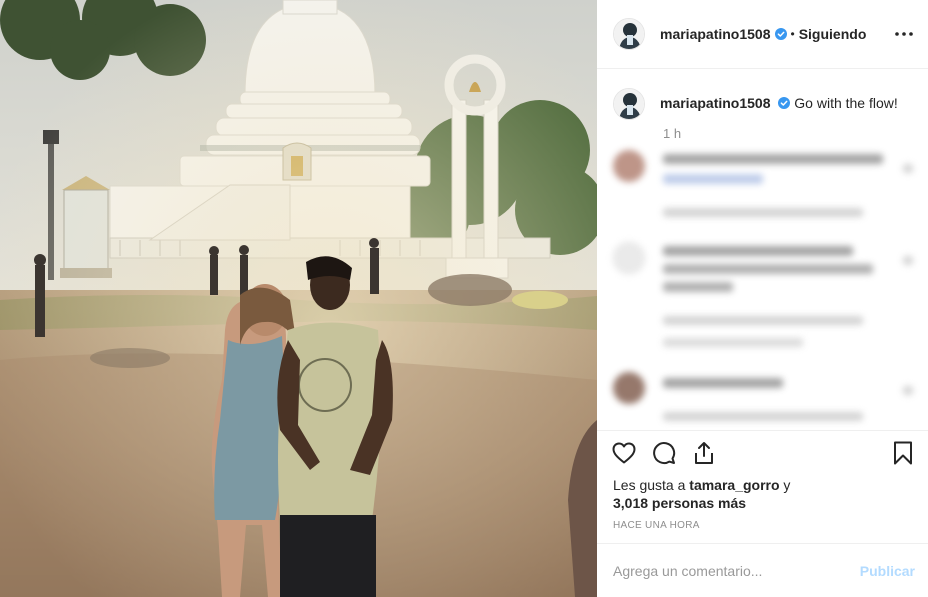 This screenshot has height=597, width=928. Describe the element at coordinates (785, 485) in the screenshot. I see `likes-suffix: y` at that location.